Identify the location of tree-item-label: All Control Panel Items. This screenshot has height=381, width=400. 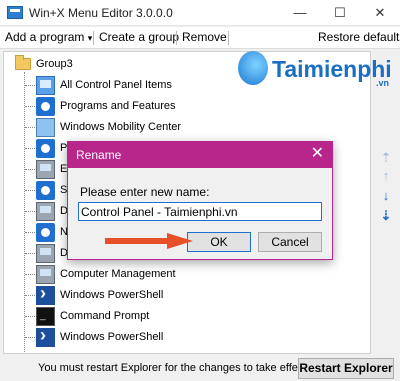
(116, 85).